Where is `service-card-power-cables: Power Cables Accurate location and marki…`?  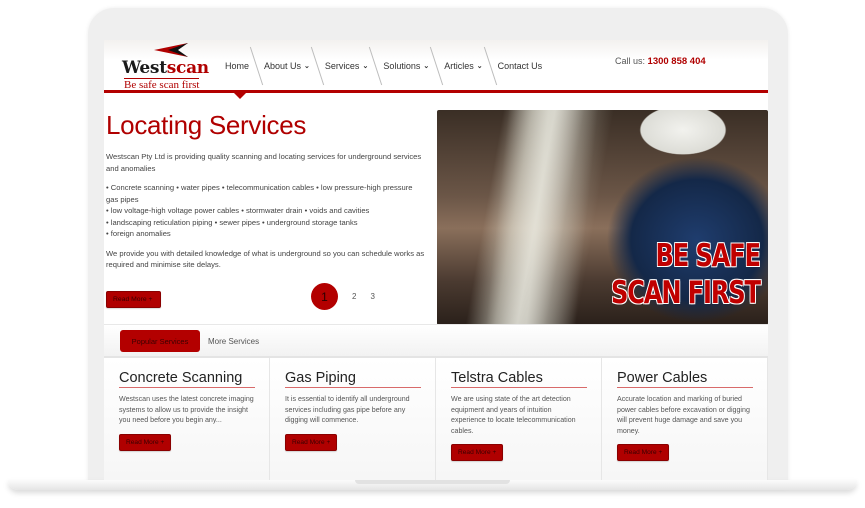
service-card-power-cables: Power Cables Accurate location and marki… is located at coordinates (685, 419).